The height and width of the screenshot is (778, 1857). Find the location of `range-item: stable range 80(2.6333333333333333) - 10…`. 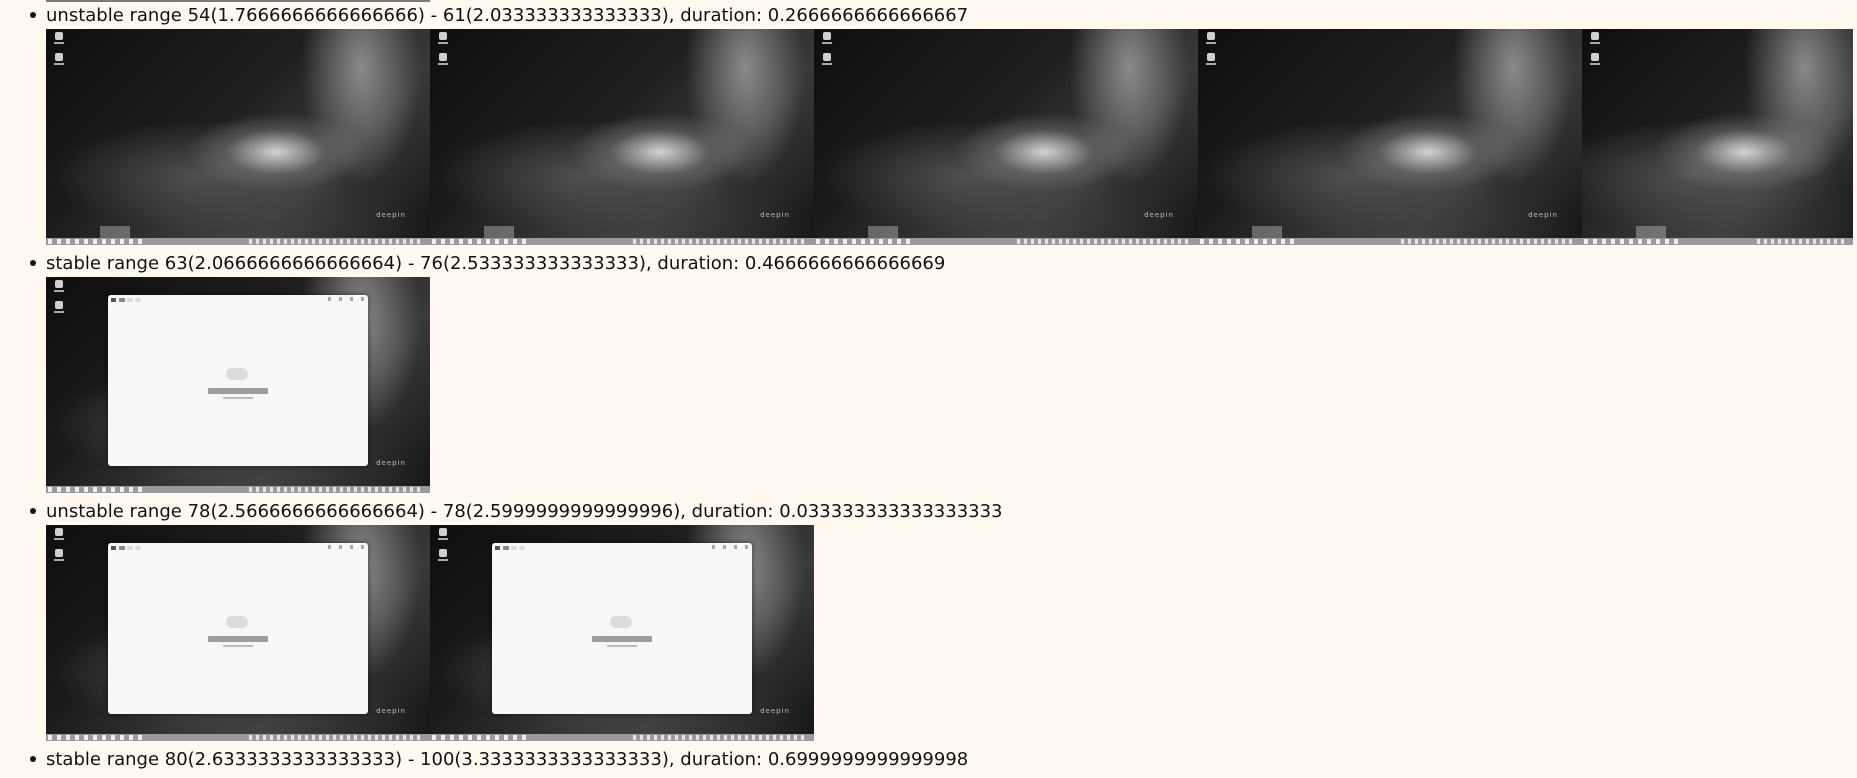

range-item: stable range 80(2.6333333333333333) - 10… is located at coordinates (498, 759).